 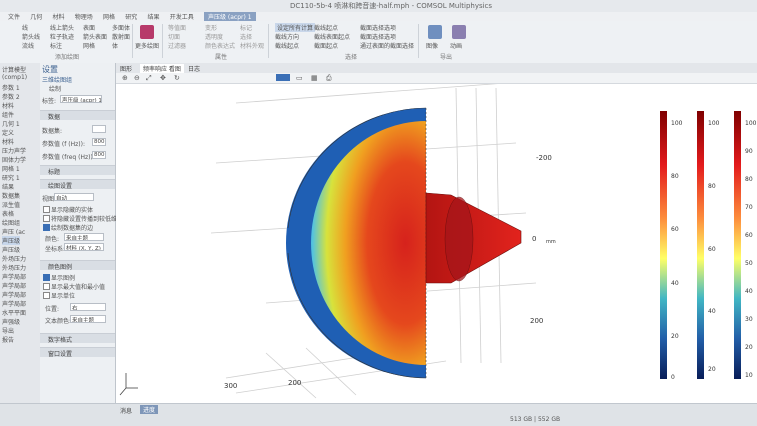 I want to click on ribbon-line: 线, so click(x=25, y=27).